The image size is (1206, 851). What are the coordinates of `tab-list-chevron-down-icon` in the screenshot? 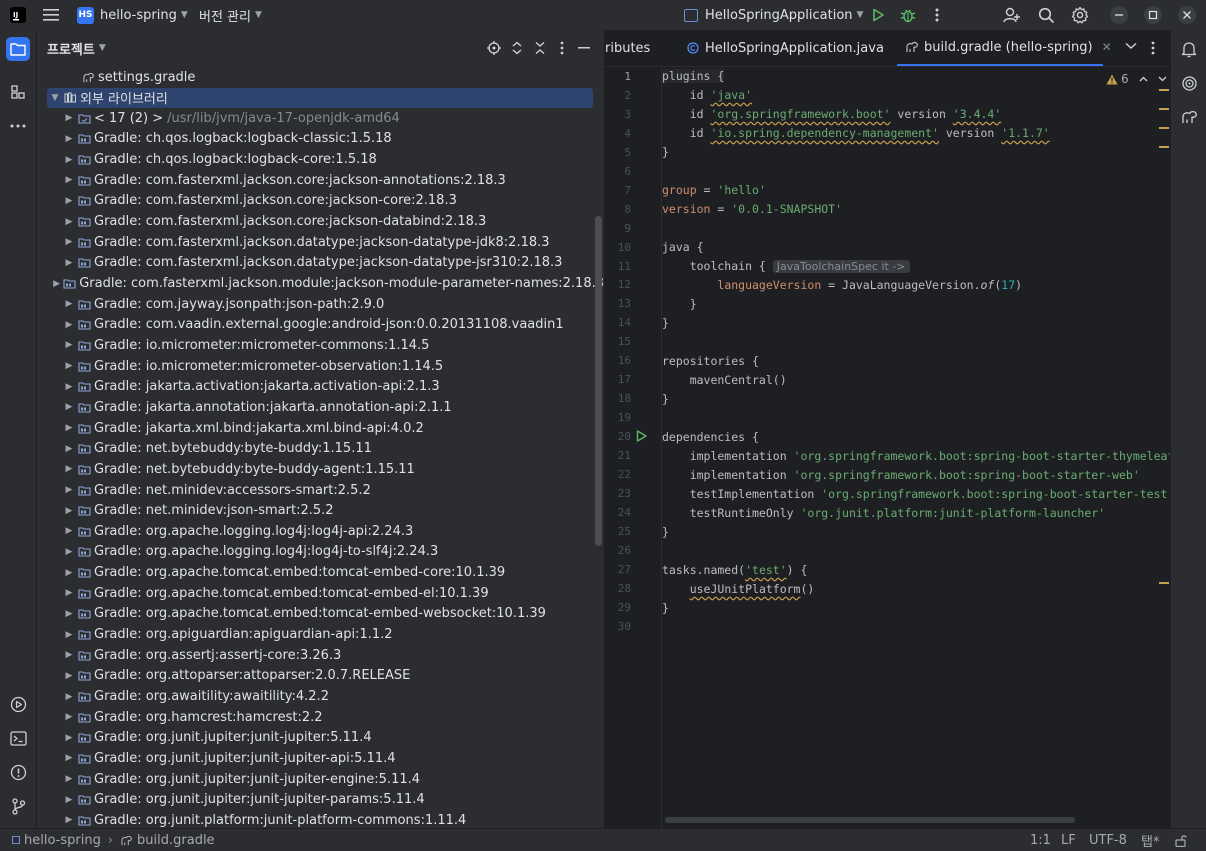 It's located at (1131, 46).